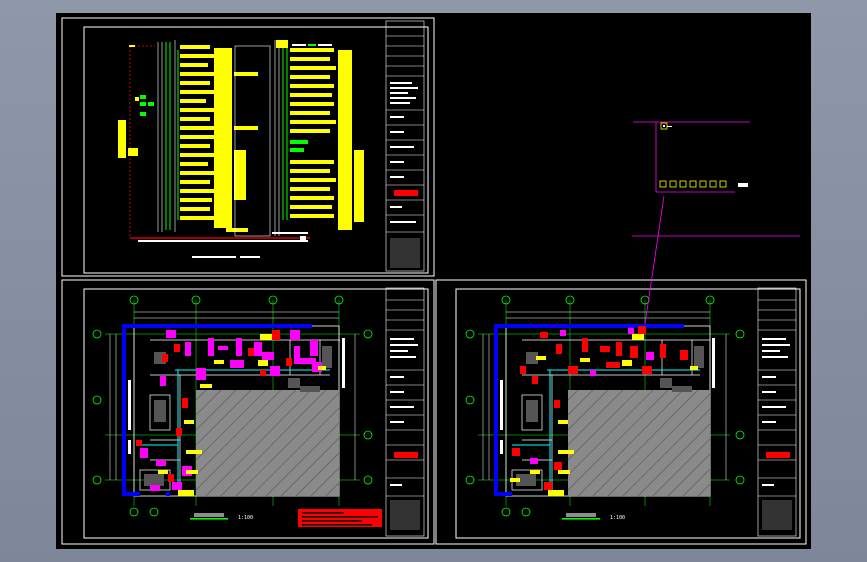  Describe the element at coordinates (406, 193) in the screenshot. I see `title-block-riser-stamp` at that location.